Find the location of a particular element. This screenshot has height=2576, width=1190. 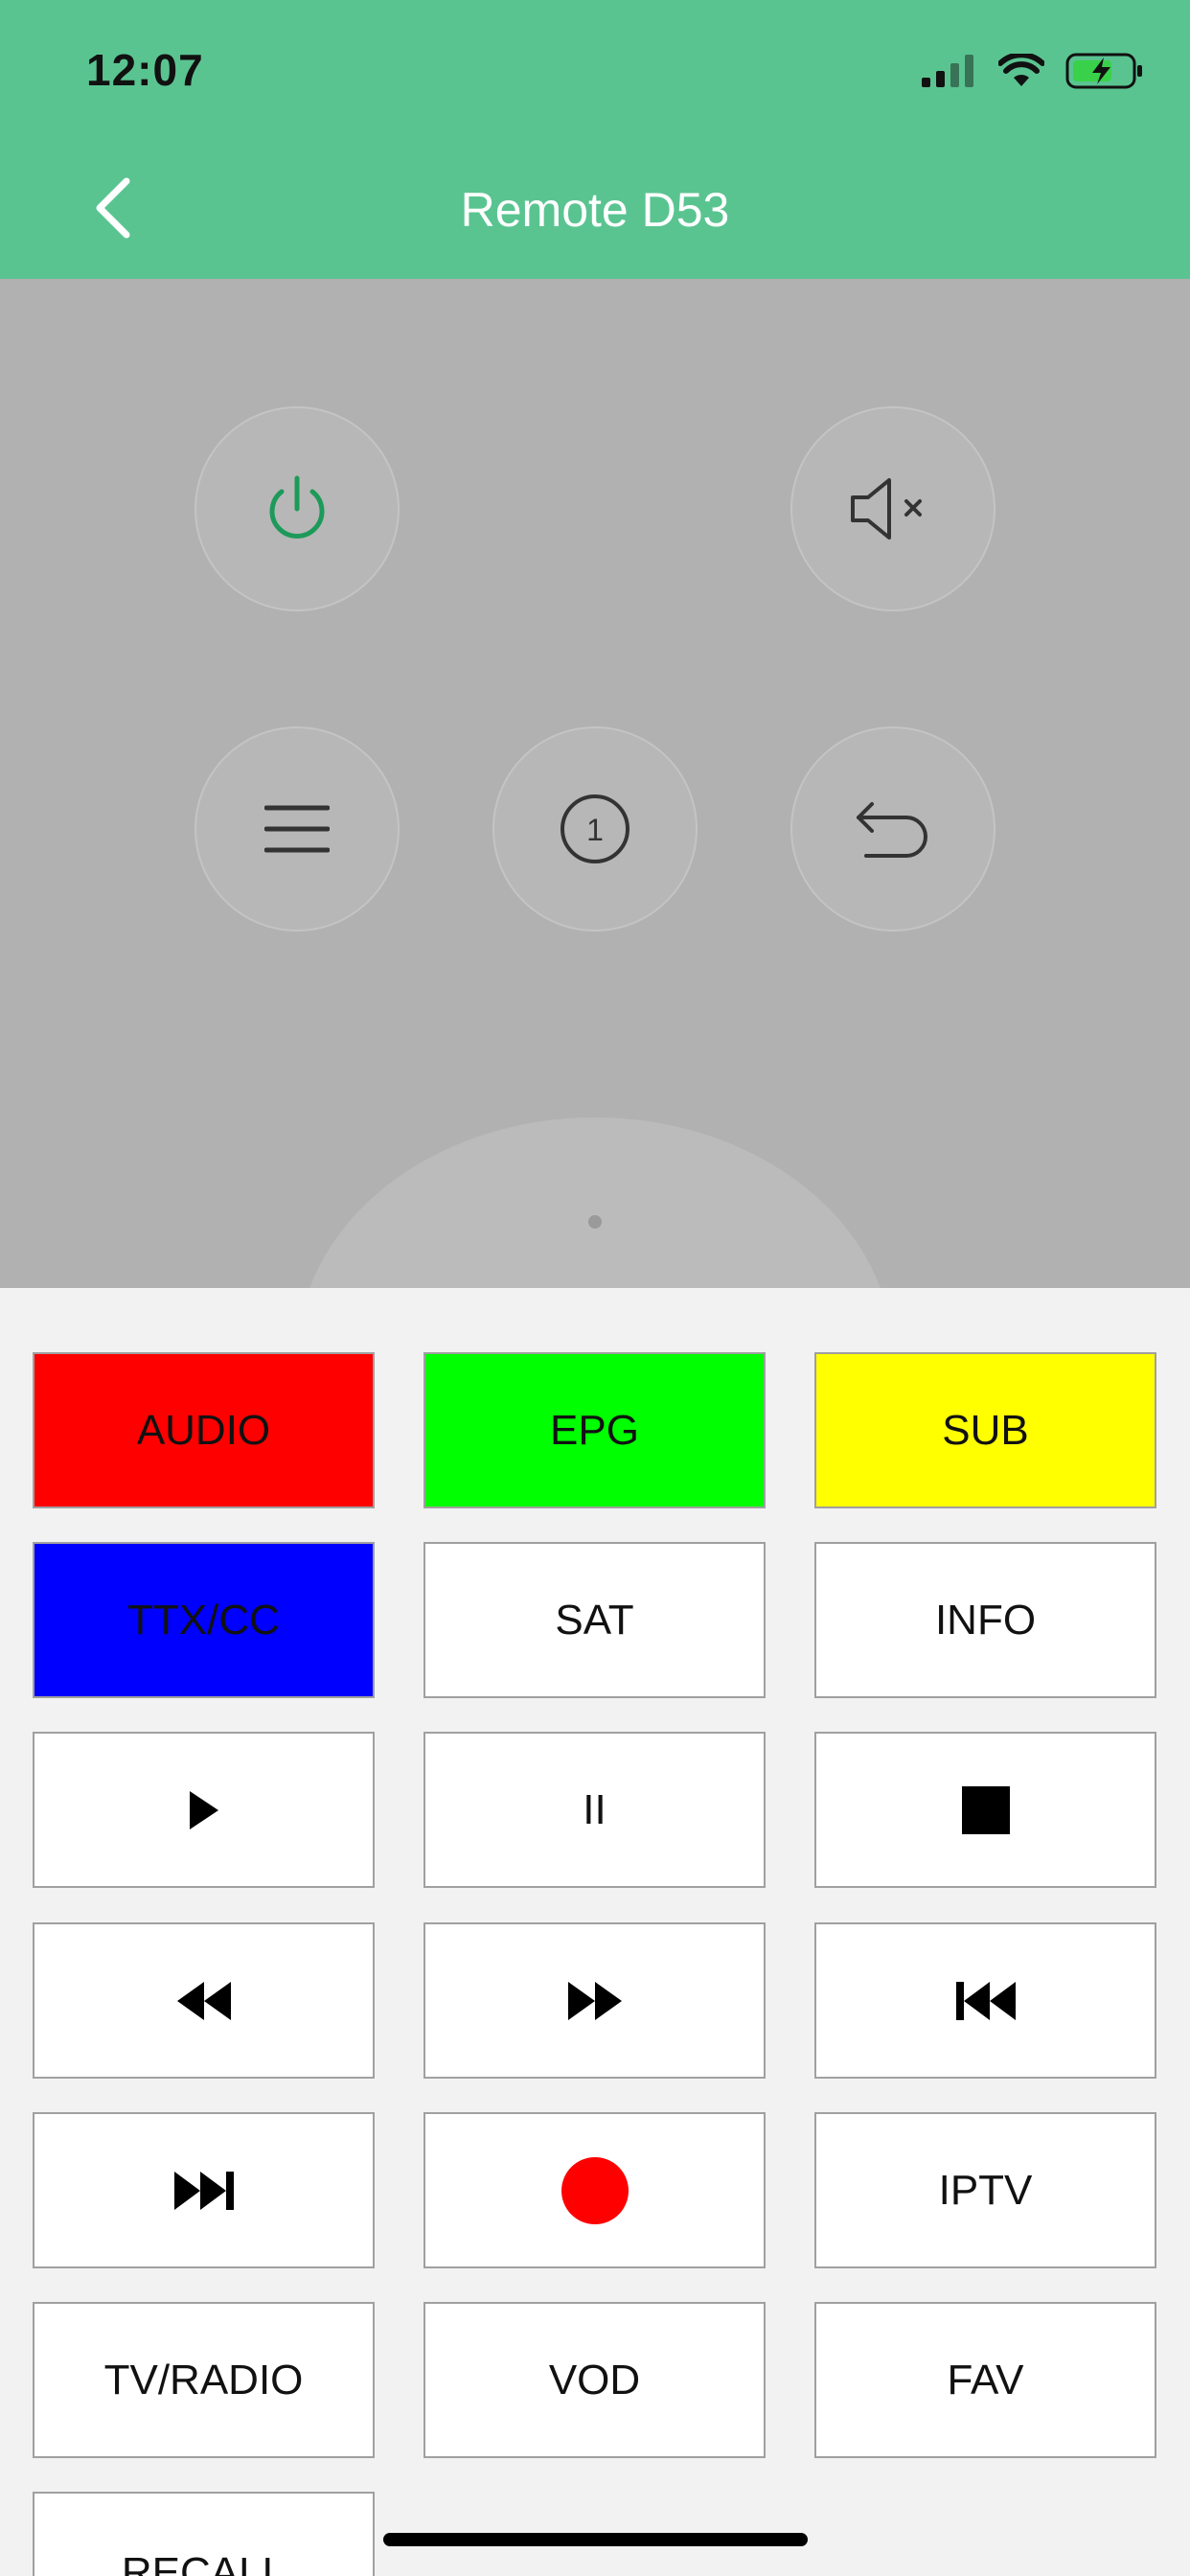

return-button is located at coordinates (893, 829).